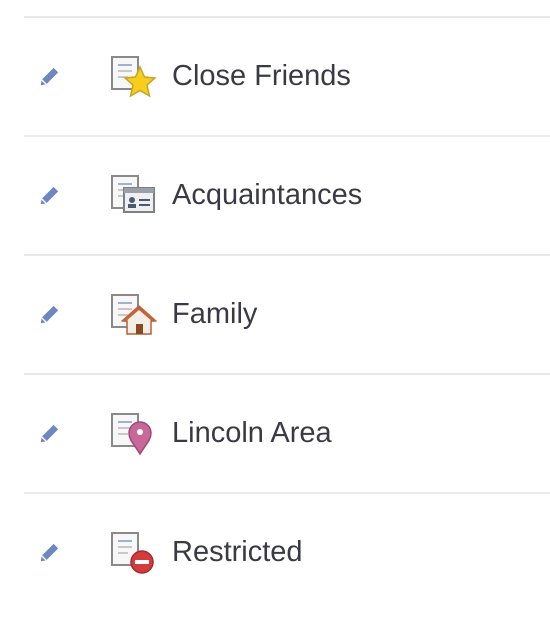  I want to click on list-name: Lincoln Area, so click(252, 433).